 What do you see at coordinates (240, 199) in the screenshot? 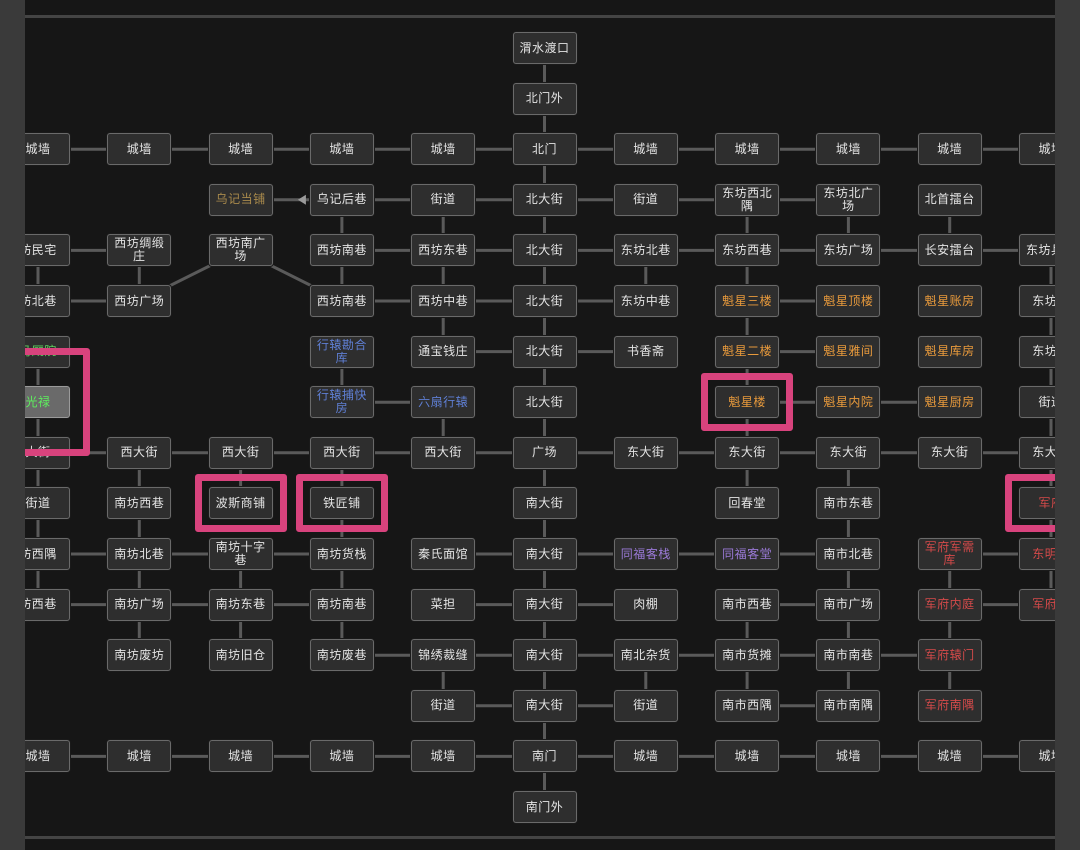
I see `room-wujidangpu: 乌记当铺` at bounding box center [240, 199].